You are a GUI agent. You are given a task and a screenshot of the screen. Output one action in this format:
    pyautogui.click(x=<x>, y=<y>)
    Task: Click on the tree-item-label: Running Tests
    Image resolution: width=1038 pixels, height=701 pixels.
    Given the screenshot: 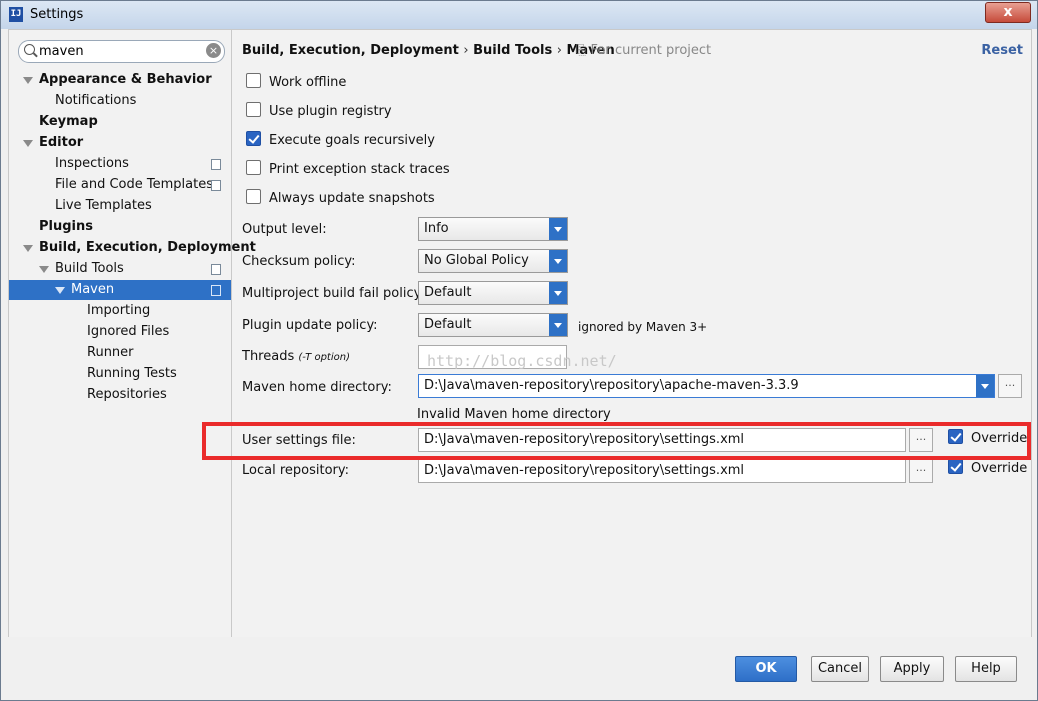 What is the action you would take?
    pyautogui.click(x=132, y=373)
    